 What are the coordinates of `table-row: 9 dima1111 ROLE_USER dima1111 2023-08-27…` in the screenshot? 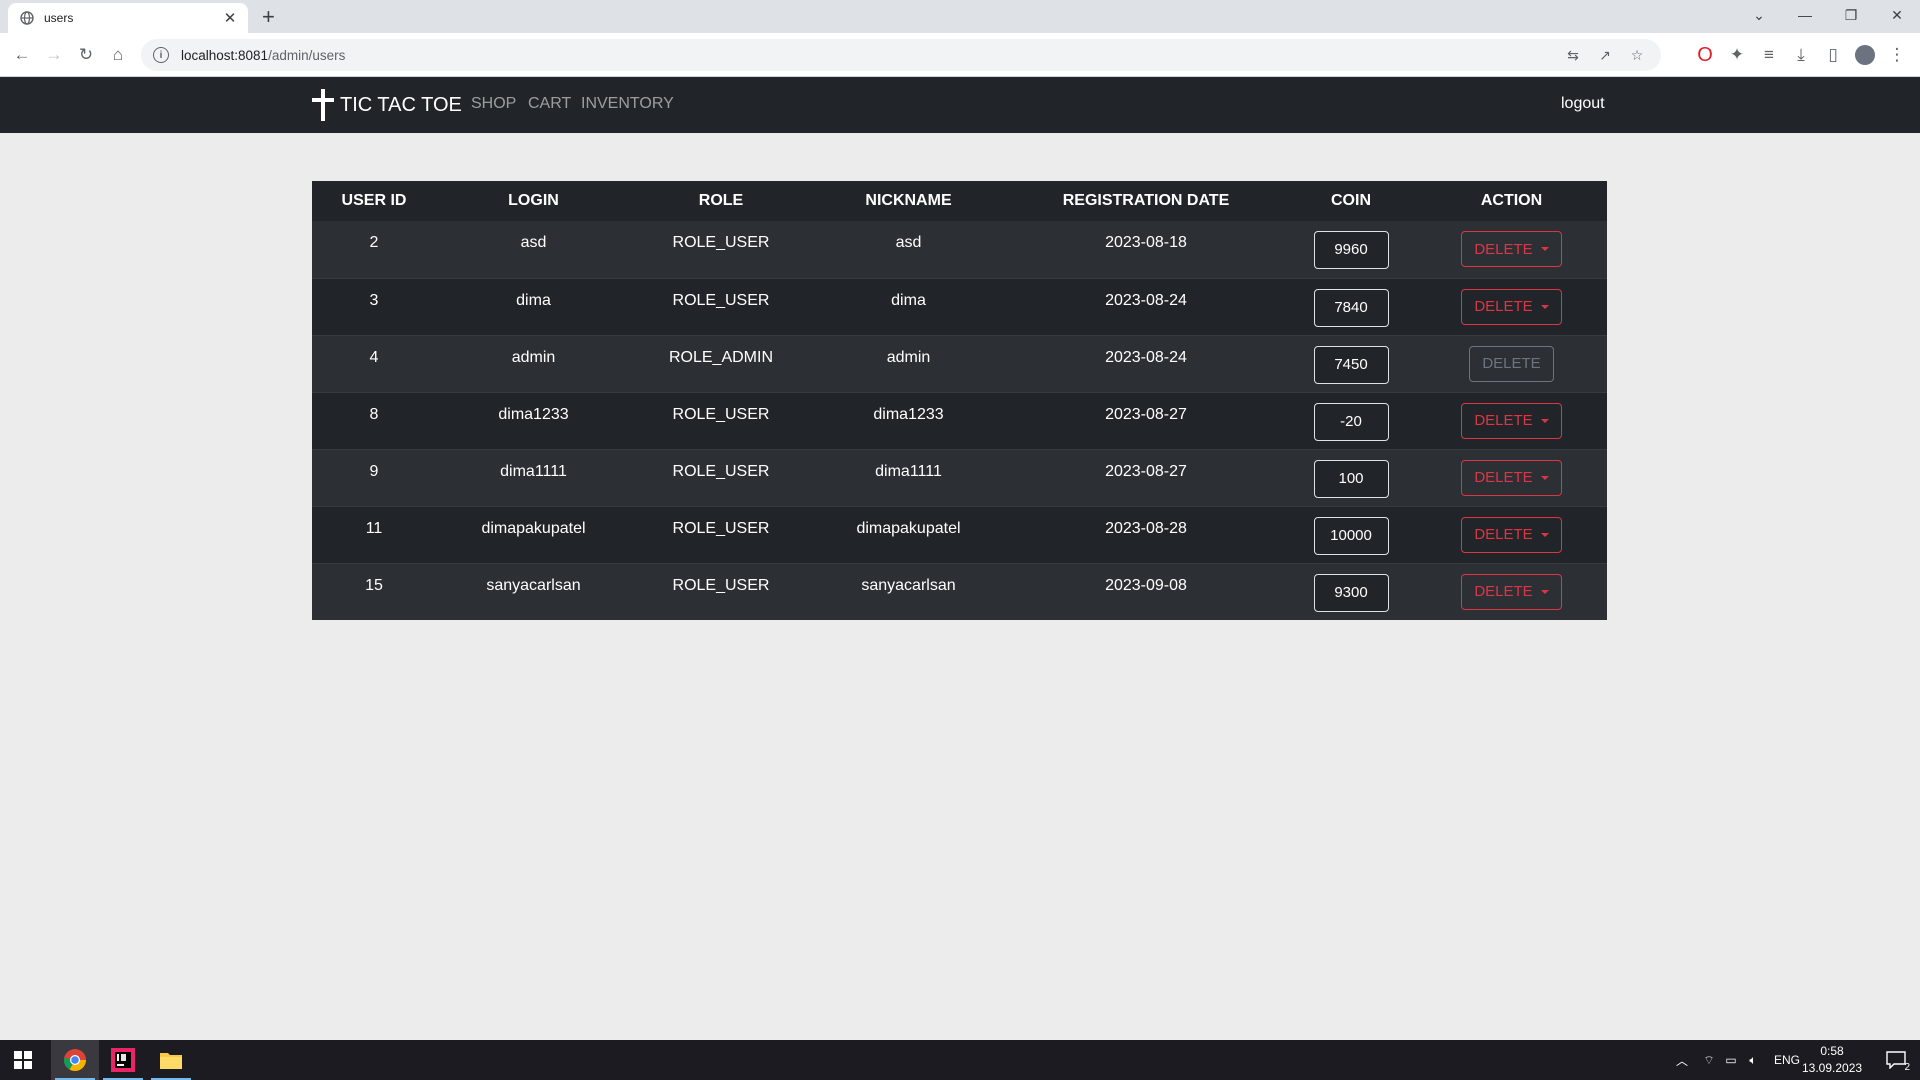 It's located at (959, 477).